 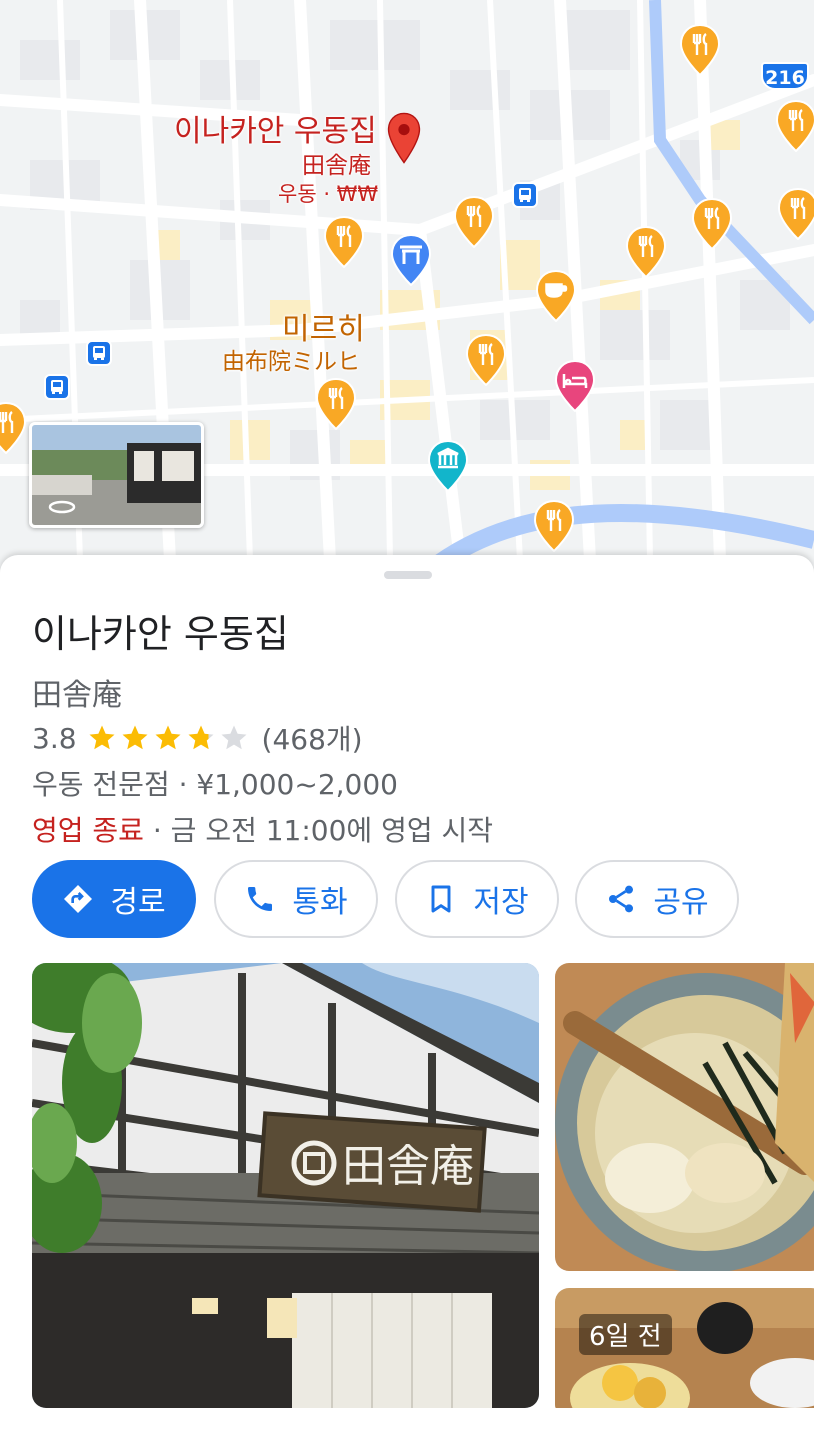 I want to click on route-shield: 216, so click(x=785, y=76).